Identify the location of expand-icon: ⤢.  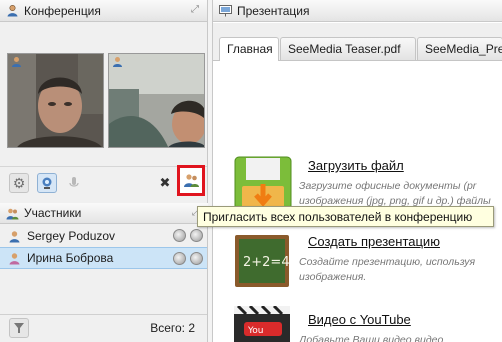
(196, 10).